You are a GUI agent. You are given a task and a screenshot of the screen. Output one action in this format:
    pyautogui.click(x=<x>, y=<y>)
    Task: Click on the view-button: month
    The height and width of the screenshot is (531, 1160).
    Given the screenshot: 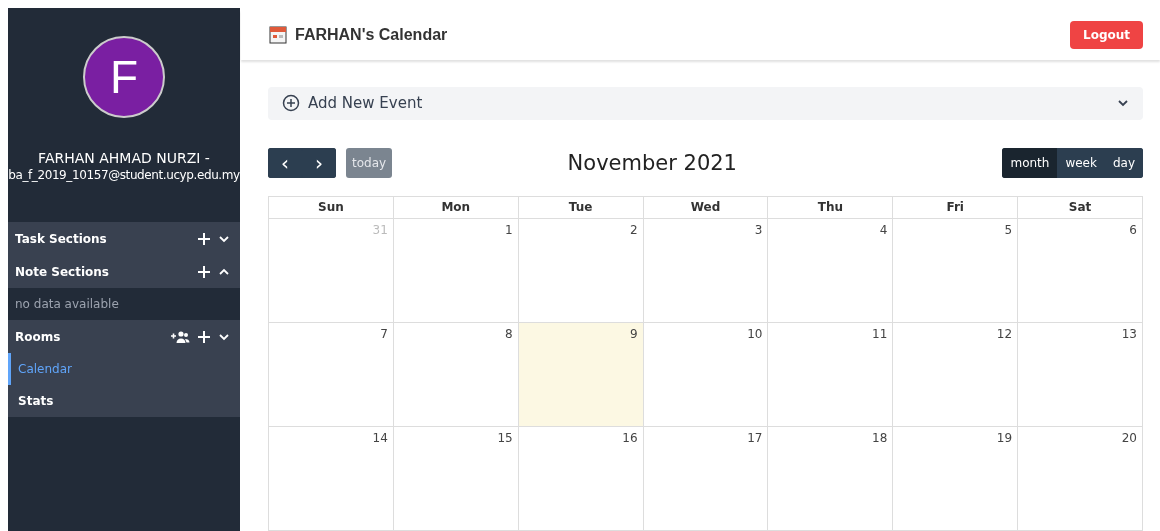 What is the action you would take?
    pyautogui.click(x=1030, y=163)
    